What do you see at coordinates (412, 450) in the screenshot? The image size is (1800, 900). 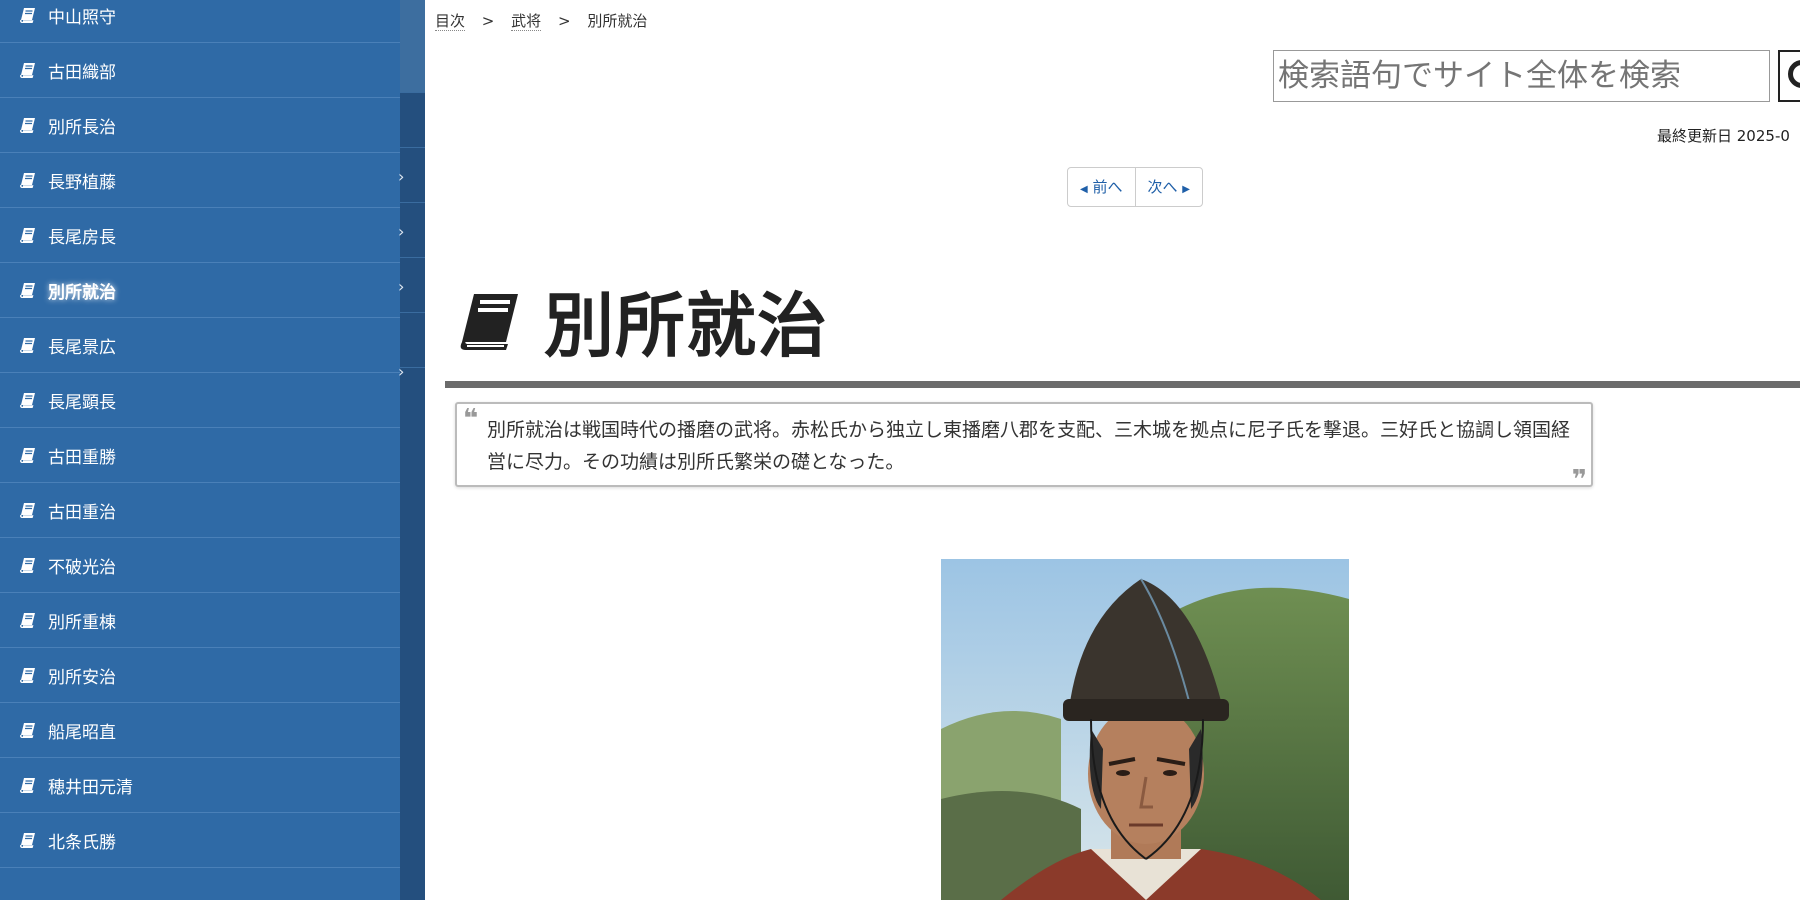 I see `sidebar-gutter` at bounding box center [412, 450].